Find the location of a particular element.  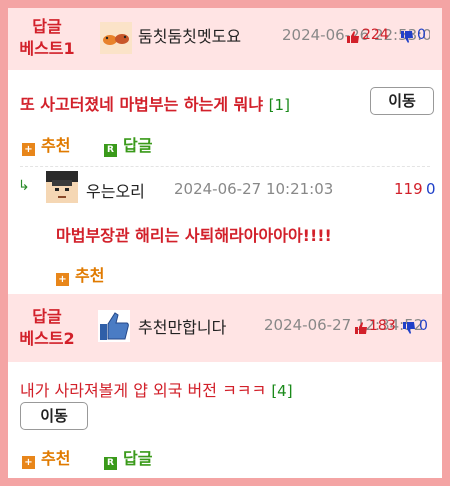

best-label-line2: 베스트2 is located at coordinates (47, 338).